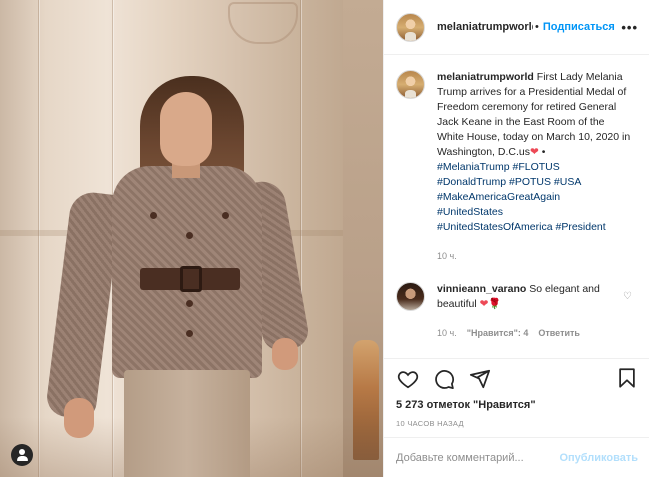 The height and width of the screenshot is (477, 649). Describe the element at coordinates (485, 77) in the screenshot. I see `caption-username: melaniatrumpworld` at that location.